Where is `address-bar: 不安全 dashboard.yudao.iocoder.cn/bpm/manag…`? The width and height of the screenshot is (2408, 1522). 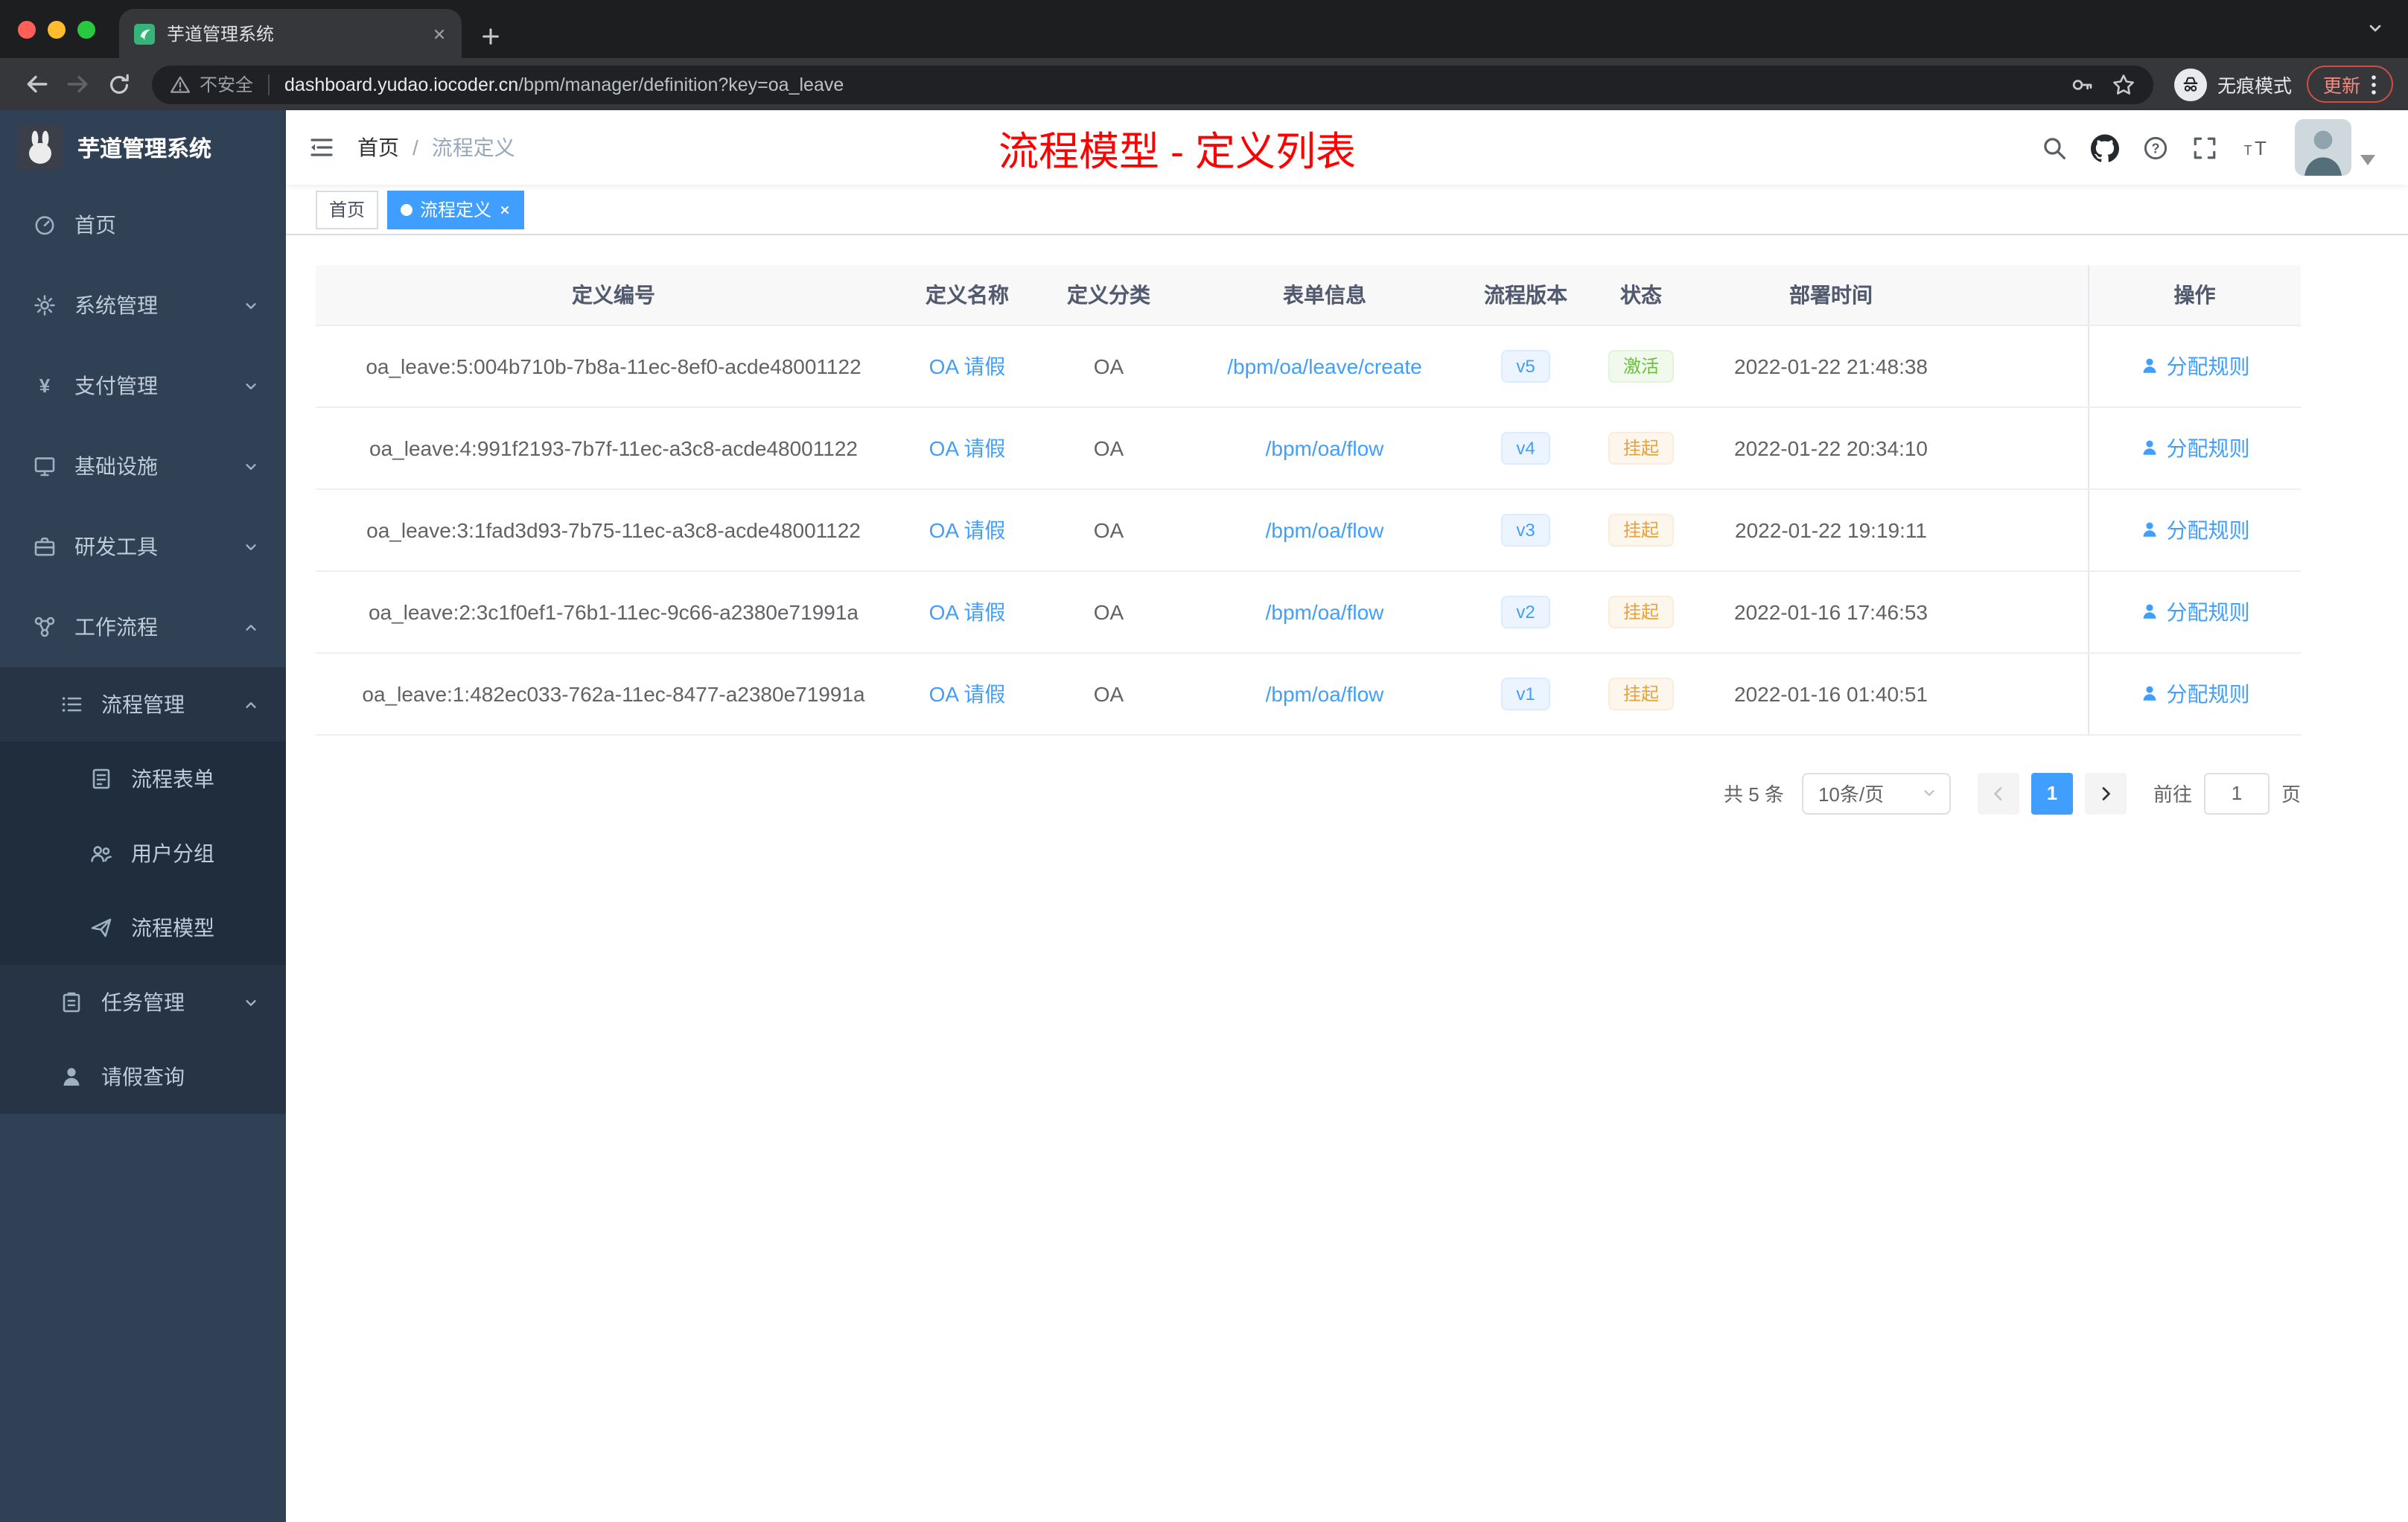 address-bar: 不安全 dashboard.yudao.iocoder.cn/bpm/manag… is located at coordinates (1152, 84).